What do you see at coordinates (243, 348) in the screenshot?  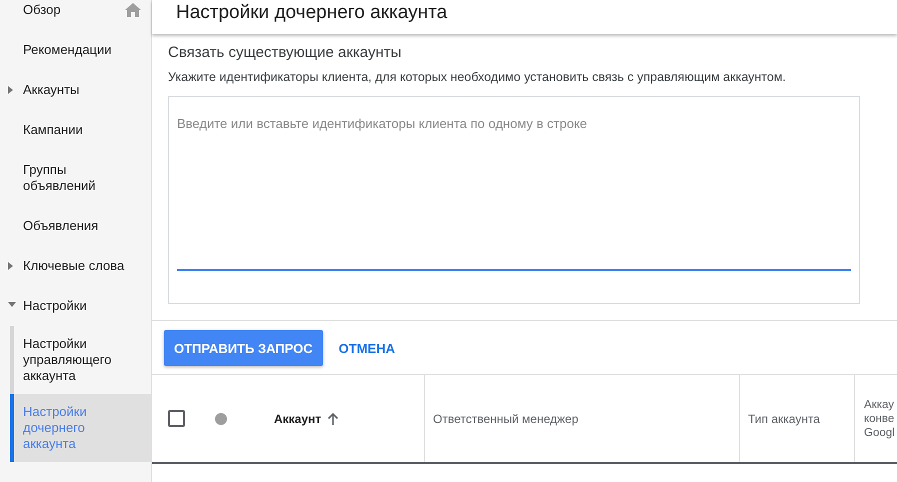 I see `submit-button: ОТПРАВИТЬ ЗАПРОС` at bounding box center [243, 348].